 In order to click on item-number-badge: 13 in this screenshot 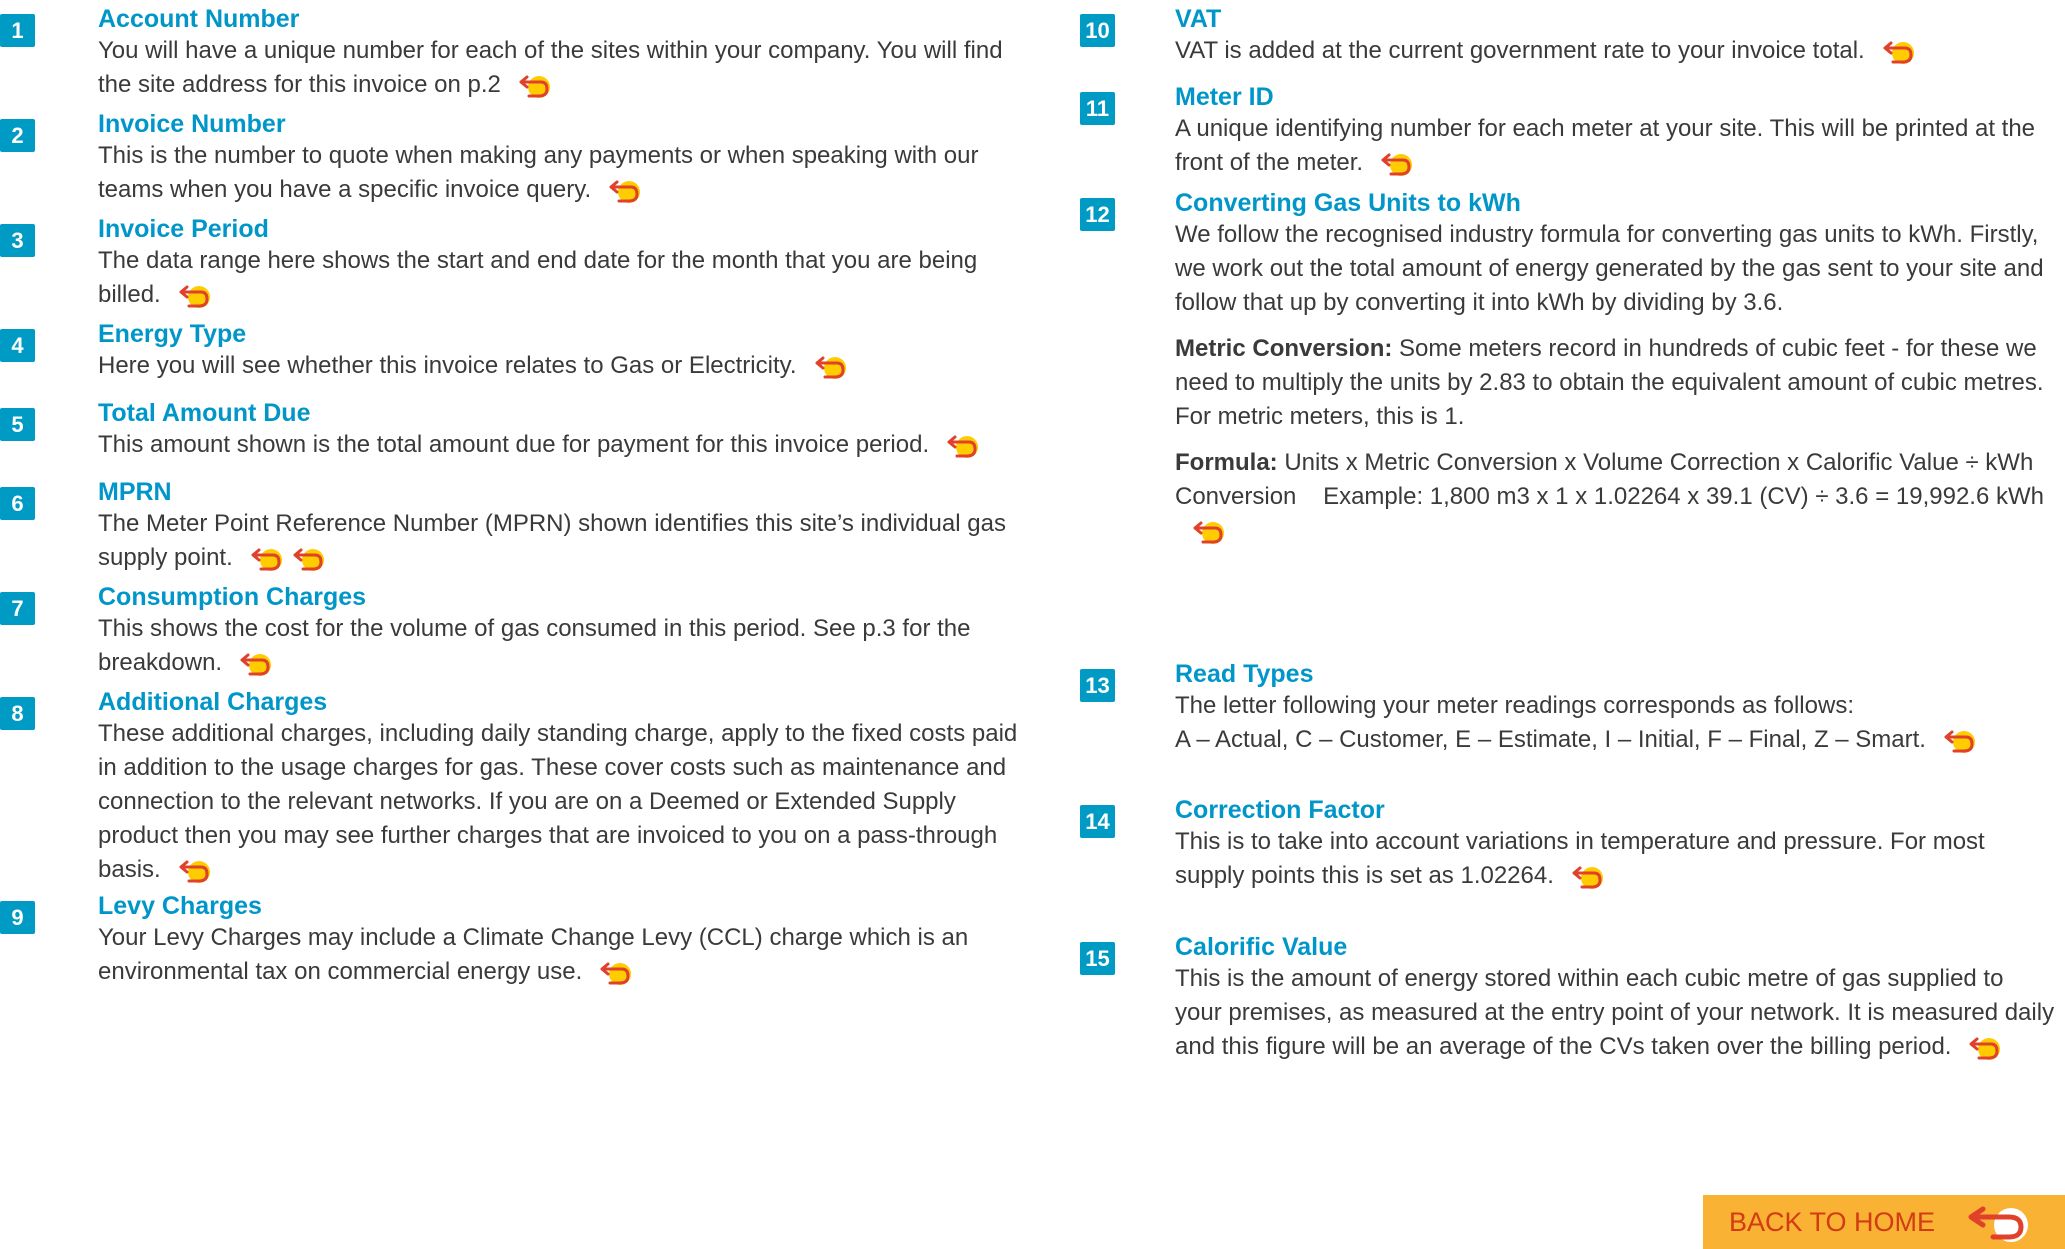, I will do `click(1097, 685)`.